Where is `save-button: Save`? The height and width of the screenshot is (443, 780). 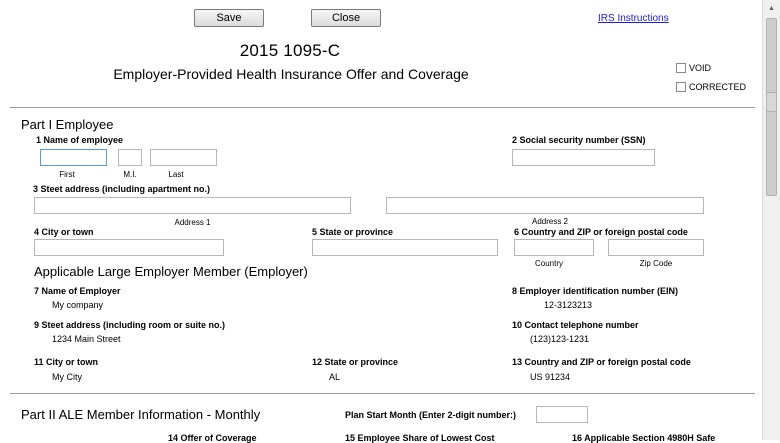 save-button: Save is located at coordinates (229, 18).